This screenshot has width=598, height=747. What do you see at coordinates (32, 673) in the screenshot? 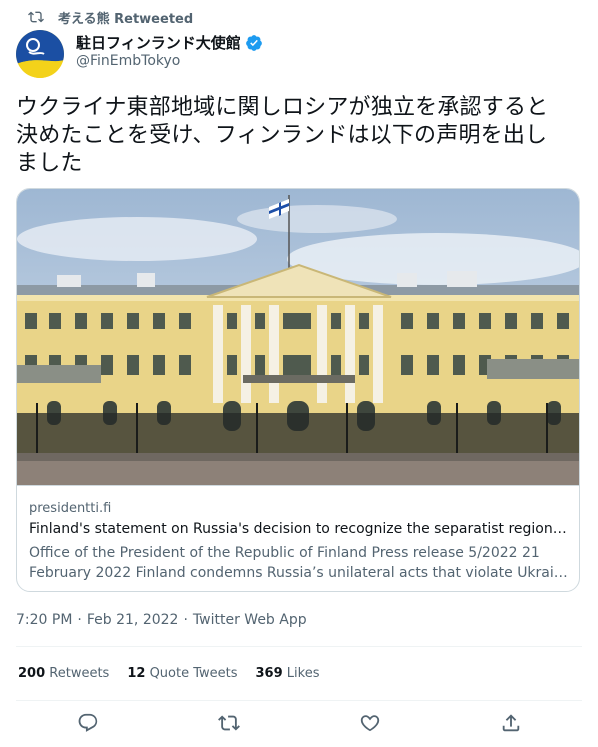
I see `retweets-count: 200` at bounding box center [32, 673].